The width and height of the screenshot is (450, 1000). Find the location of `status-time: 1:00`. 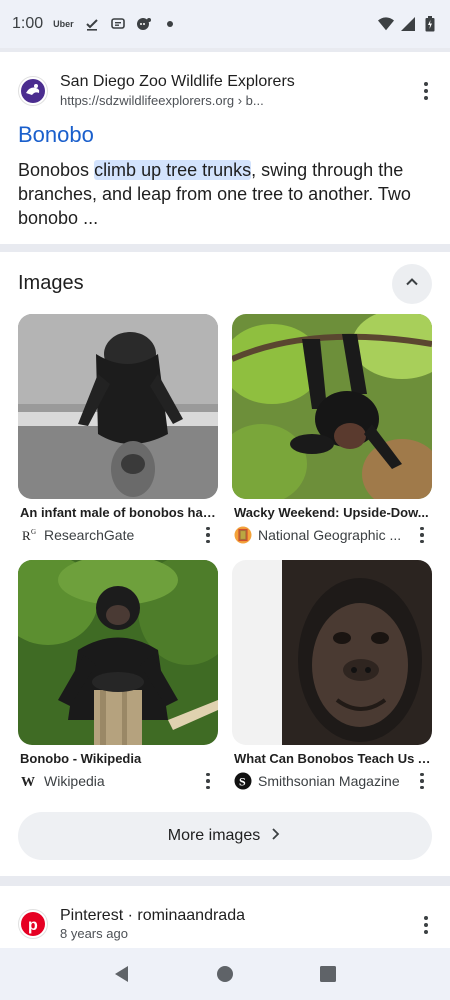

status-time: 1:00 is located at coordinates (28, 23).